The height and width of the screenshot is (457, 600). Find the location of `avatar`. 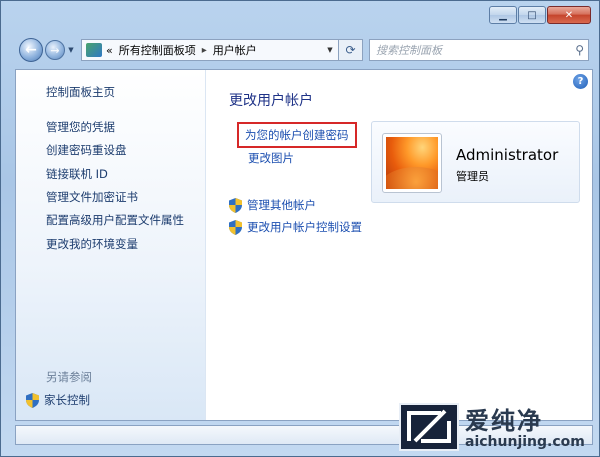

avatar is located at coordinates (412, 163).